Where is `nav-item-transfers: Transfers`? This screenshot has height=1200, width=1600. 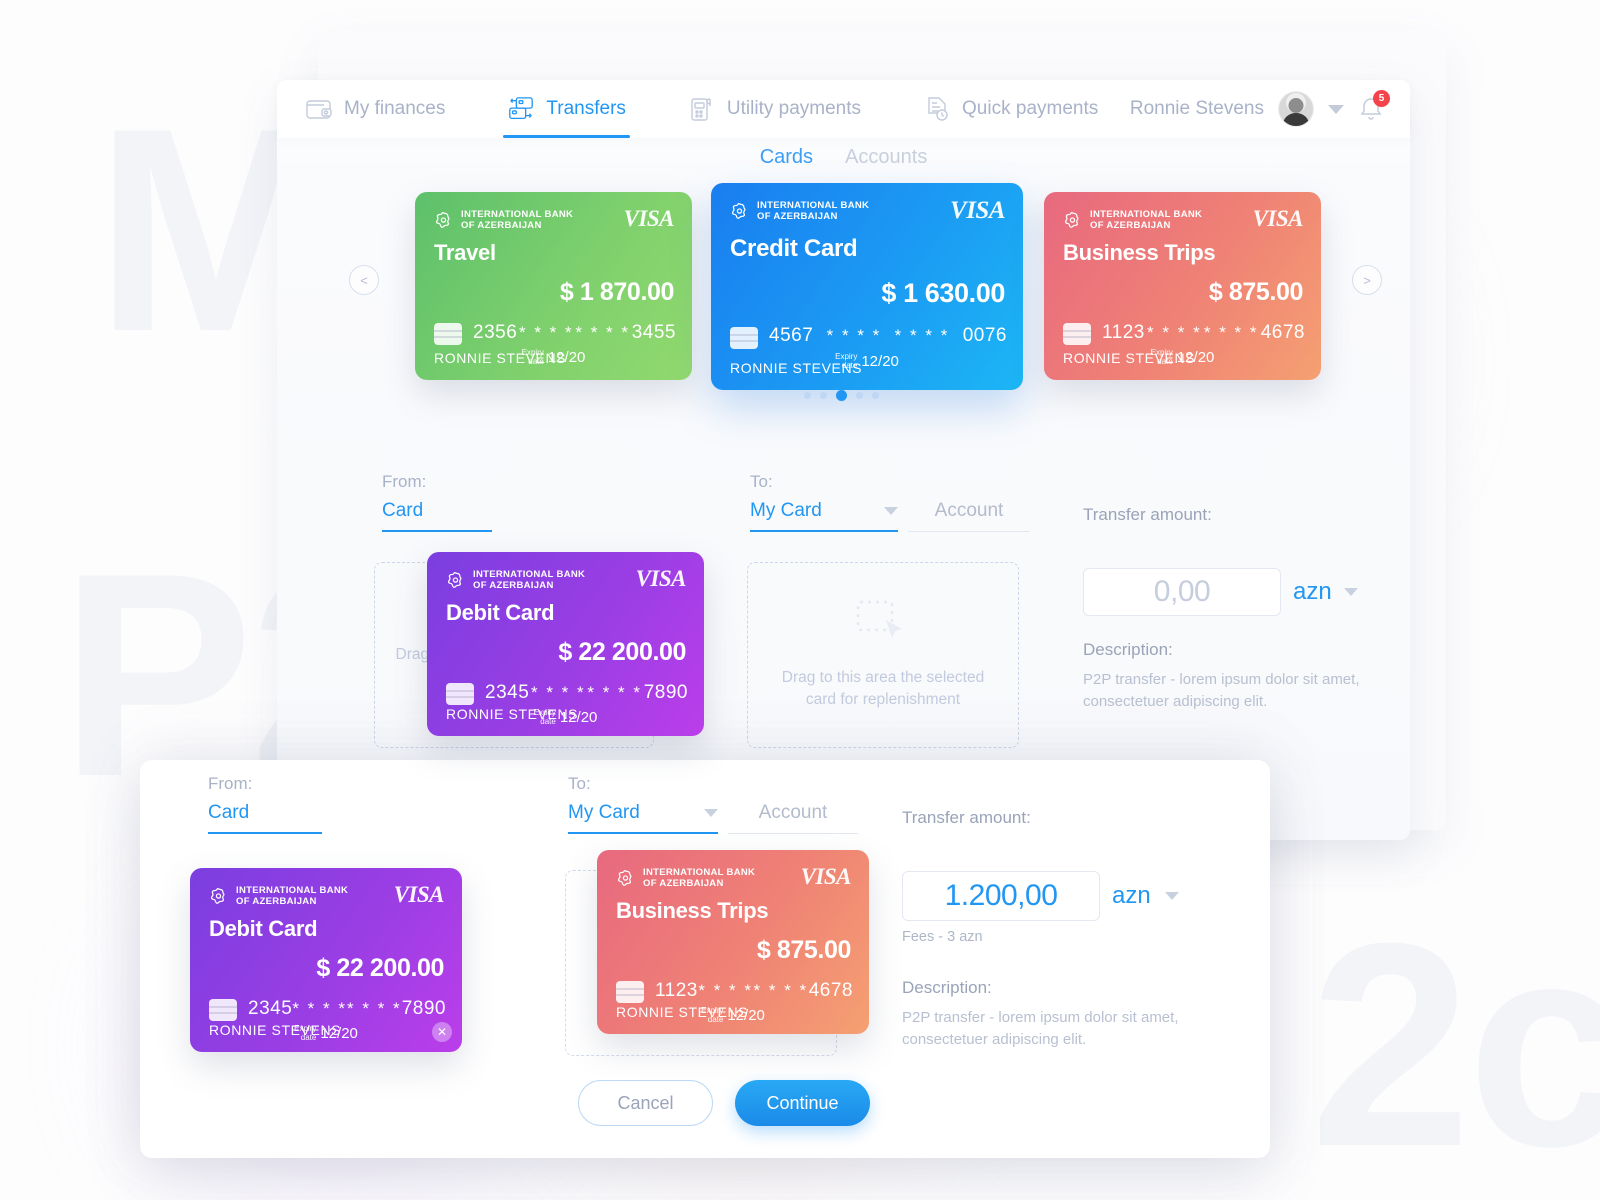 nav-item-transfers: Transfers is located at coordinates (566, 109).